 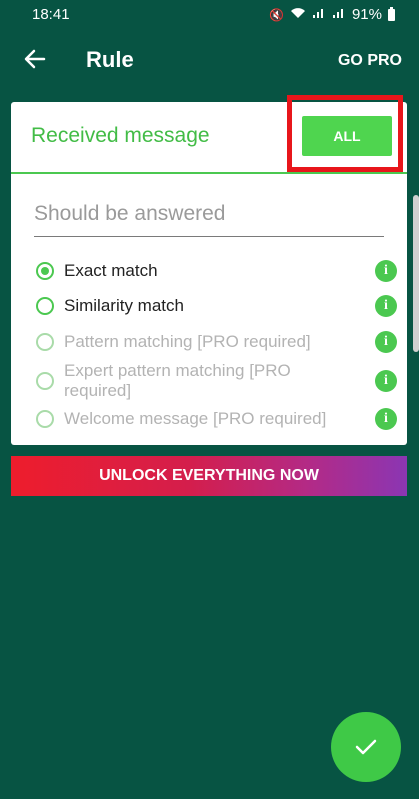 I want to click on option-label: Pattern matching [PRO required], so click(x=187, y=341).